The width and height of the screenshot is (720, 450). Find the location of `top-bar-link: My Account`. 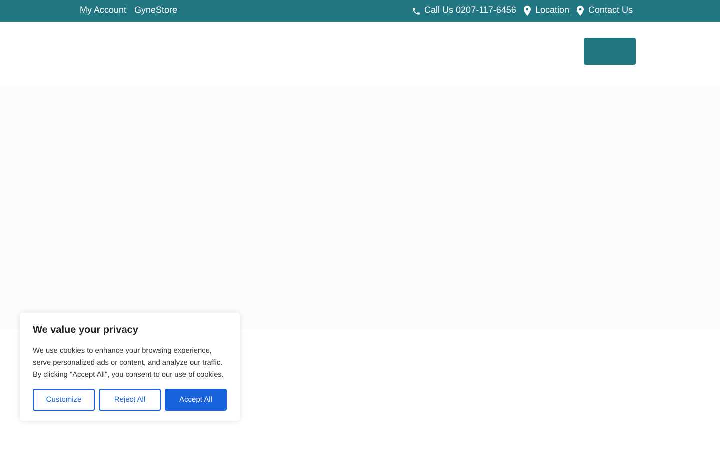

top-bar-link: My Account is located at coordinates (103, 11).